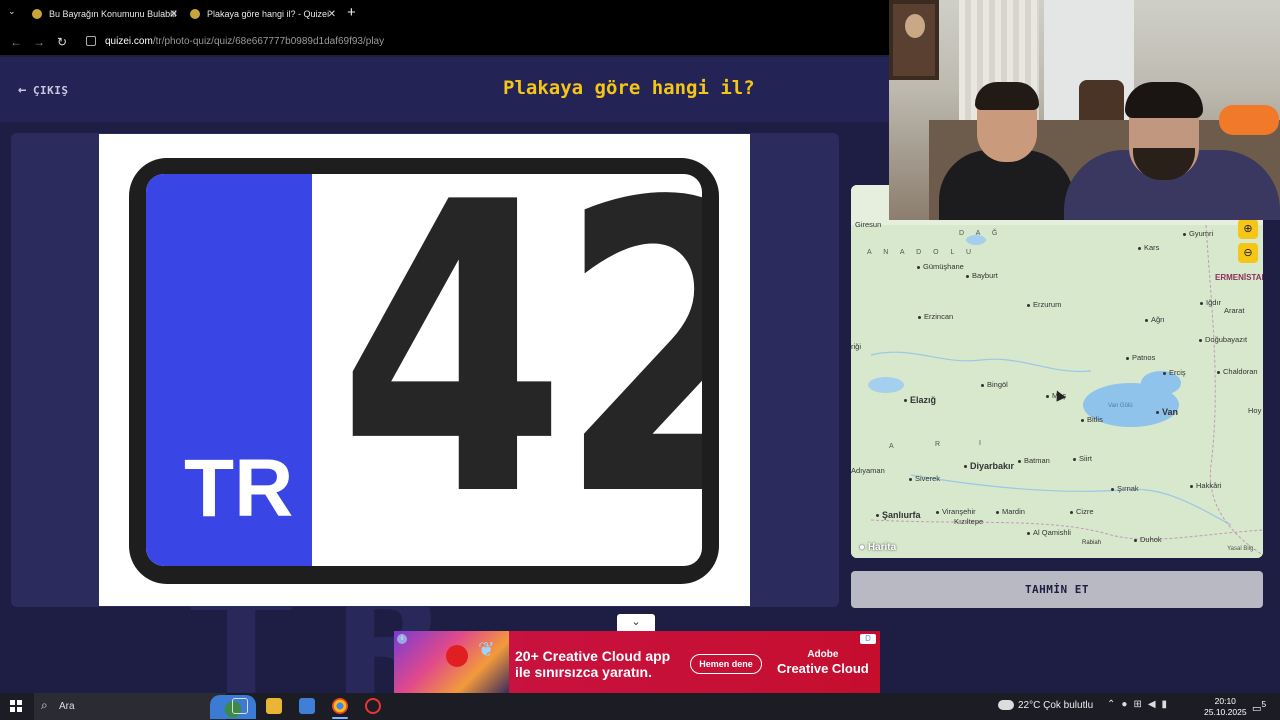 Image resolution: width=1280 pixels, height=720 pixels. What do you see at coordinates (1198, 233) in the screenshot?
I see `map-city: Gyumri` at bounding box center [1198, 233].